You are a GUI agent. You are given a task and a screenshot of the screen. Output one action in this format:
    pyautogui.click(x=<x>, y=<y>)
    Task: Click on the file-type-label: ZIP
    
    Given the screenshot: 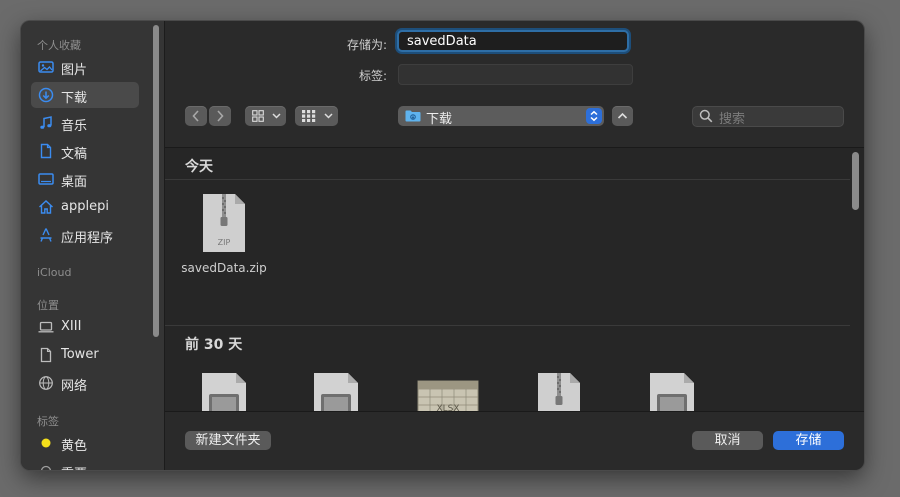 What is the action you would take?
    pyautogui.click(x=224, y=242)
    